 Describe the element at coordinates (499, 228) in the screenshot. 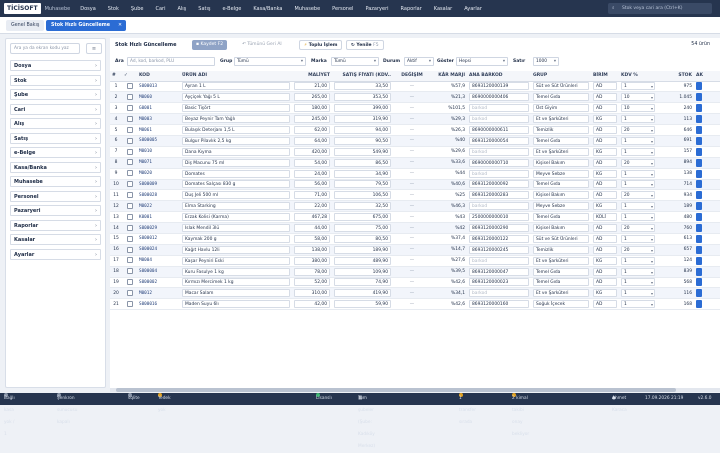

I see `barcode-input: 8693120000290` at that location.